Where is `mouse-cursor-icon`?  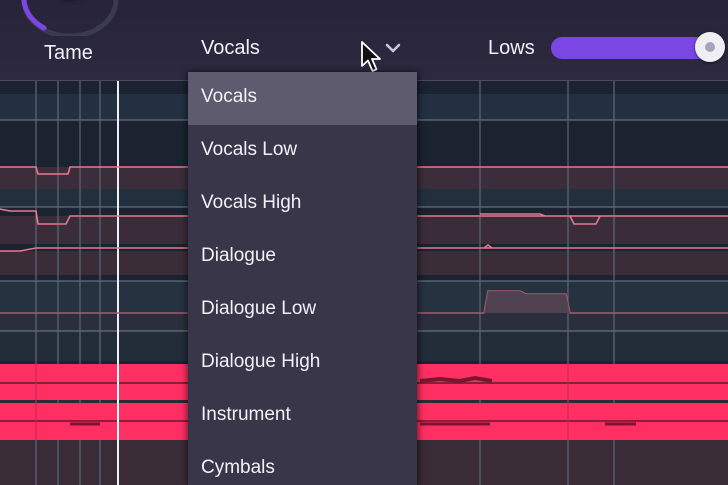 mouse-cursor-icon is located at coordinates (371, 56).